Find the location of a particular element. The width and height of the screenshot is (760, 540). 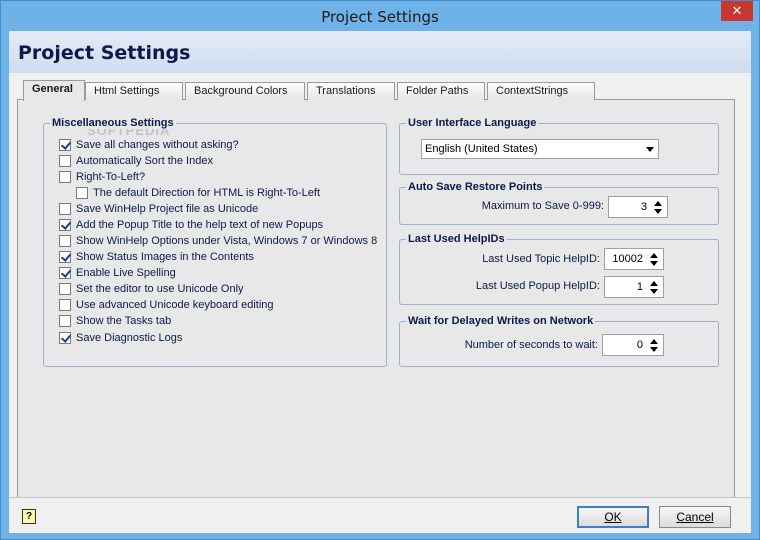

max-save-value: 3 is located at coordinates (643, 207).